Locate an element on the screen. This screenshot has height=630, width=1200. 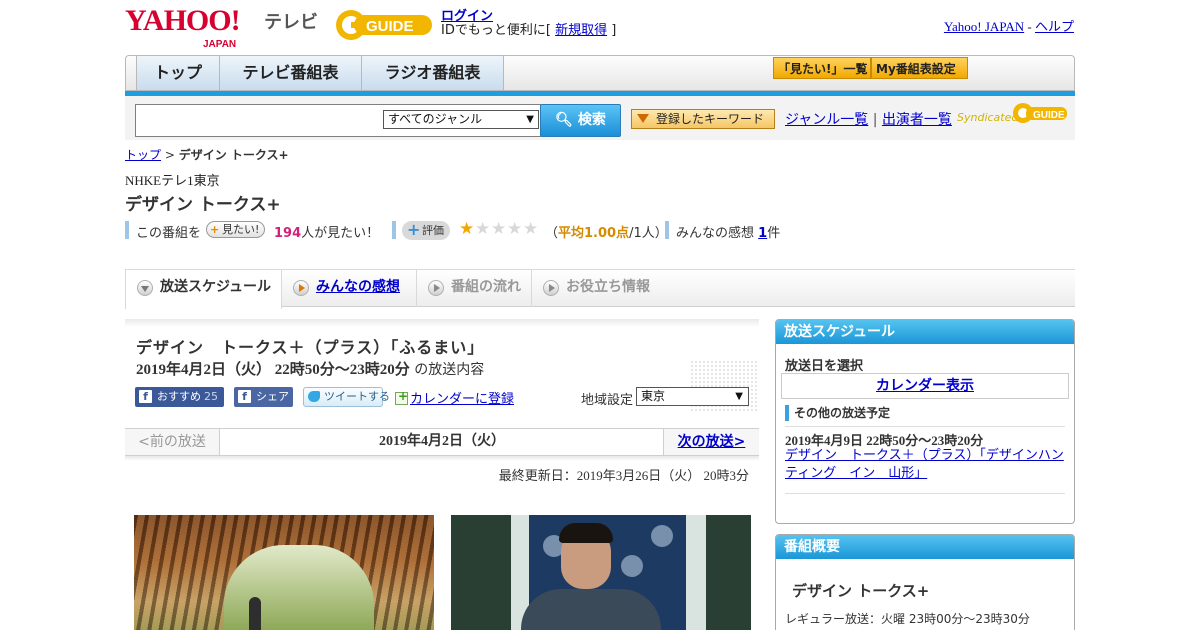
tab-label: お役立ち情報 is located at coordinates (608, 287).